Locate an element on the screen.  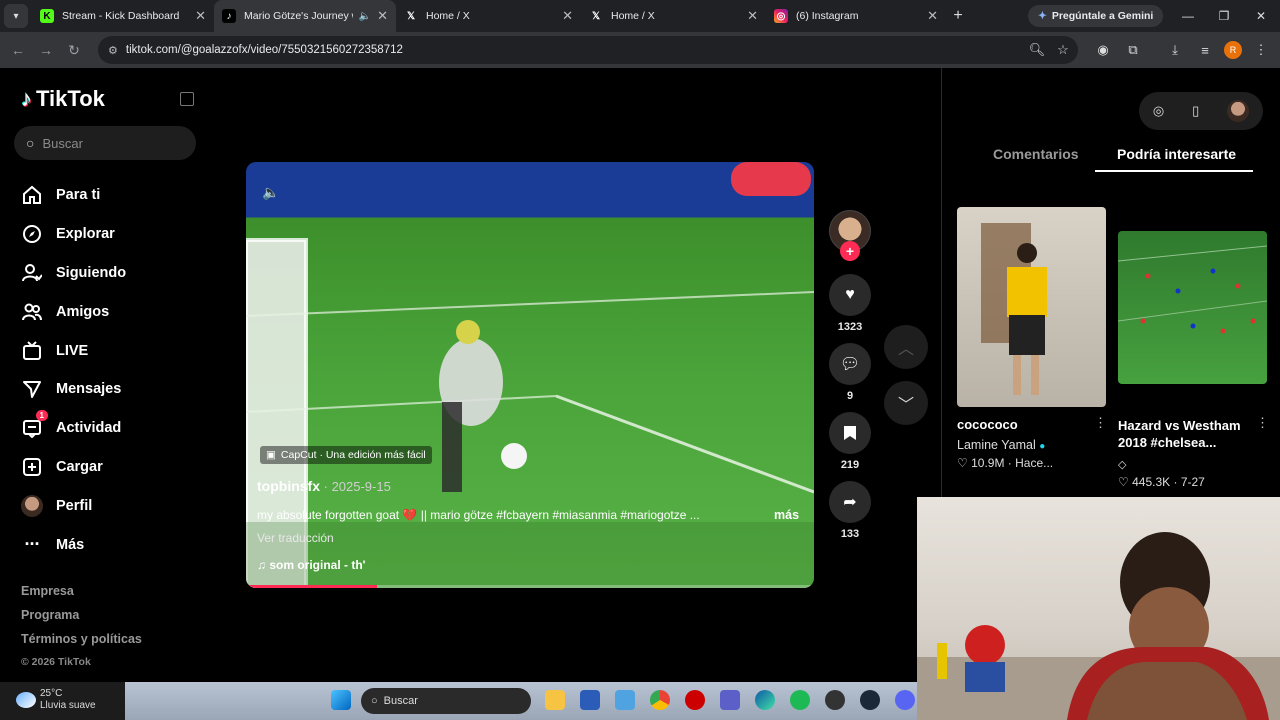
sidebar-item-cargar: Cargar is located at coordinates (73, 467).